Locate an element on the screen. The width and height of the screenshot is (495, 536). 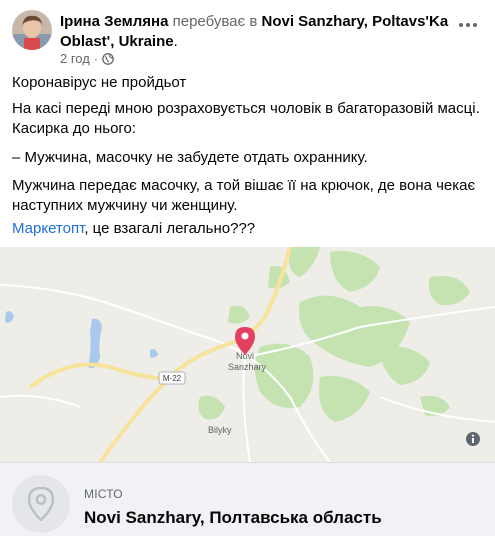
village-label: Bilyky is located at coordinates (220, 430).